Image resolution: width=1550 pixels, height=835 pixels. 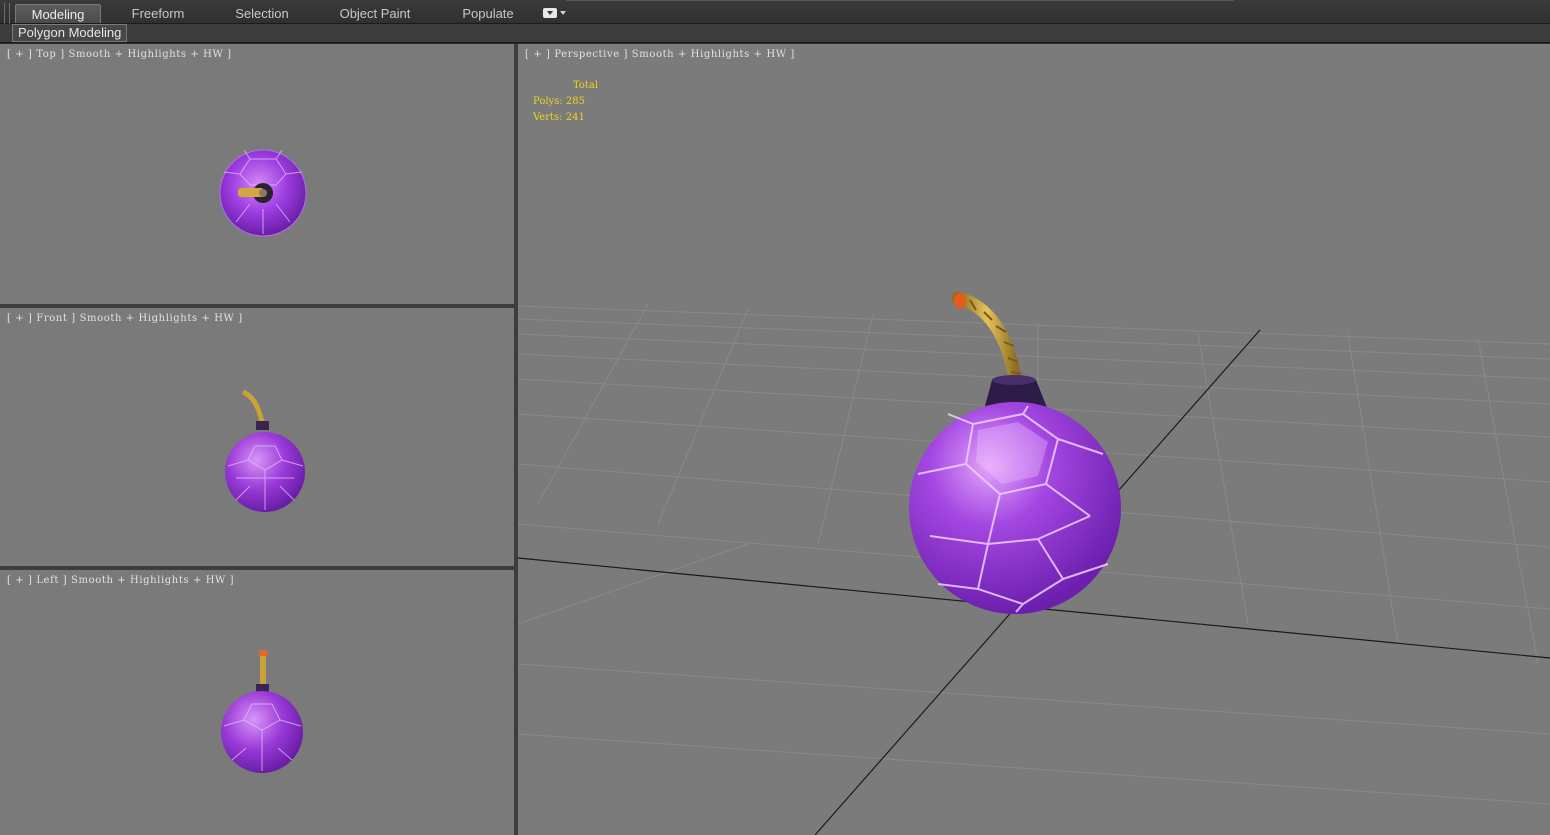 I want to click on chevron-down-icon, so click(x=563, y=13).